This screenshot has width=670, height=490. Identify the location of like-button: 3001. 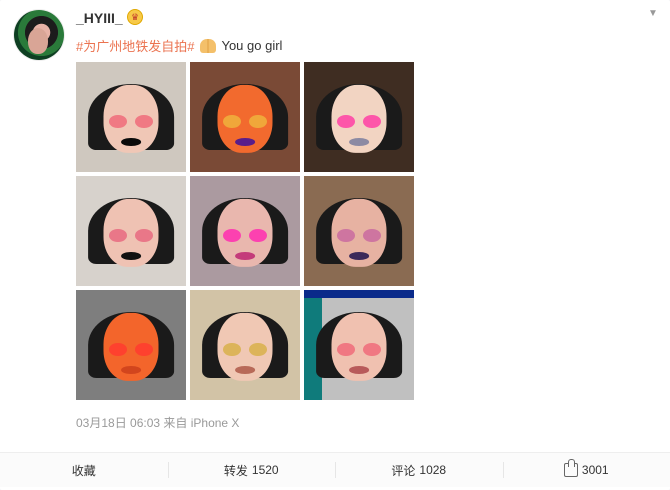
(586, 469).